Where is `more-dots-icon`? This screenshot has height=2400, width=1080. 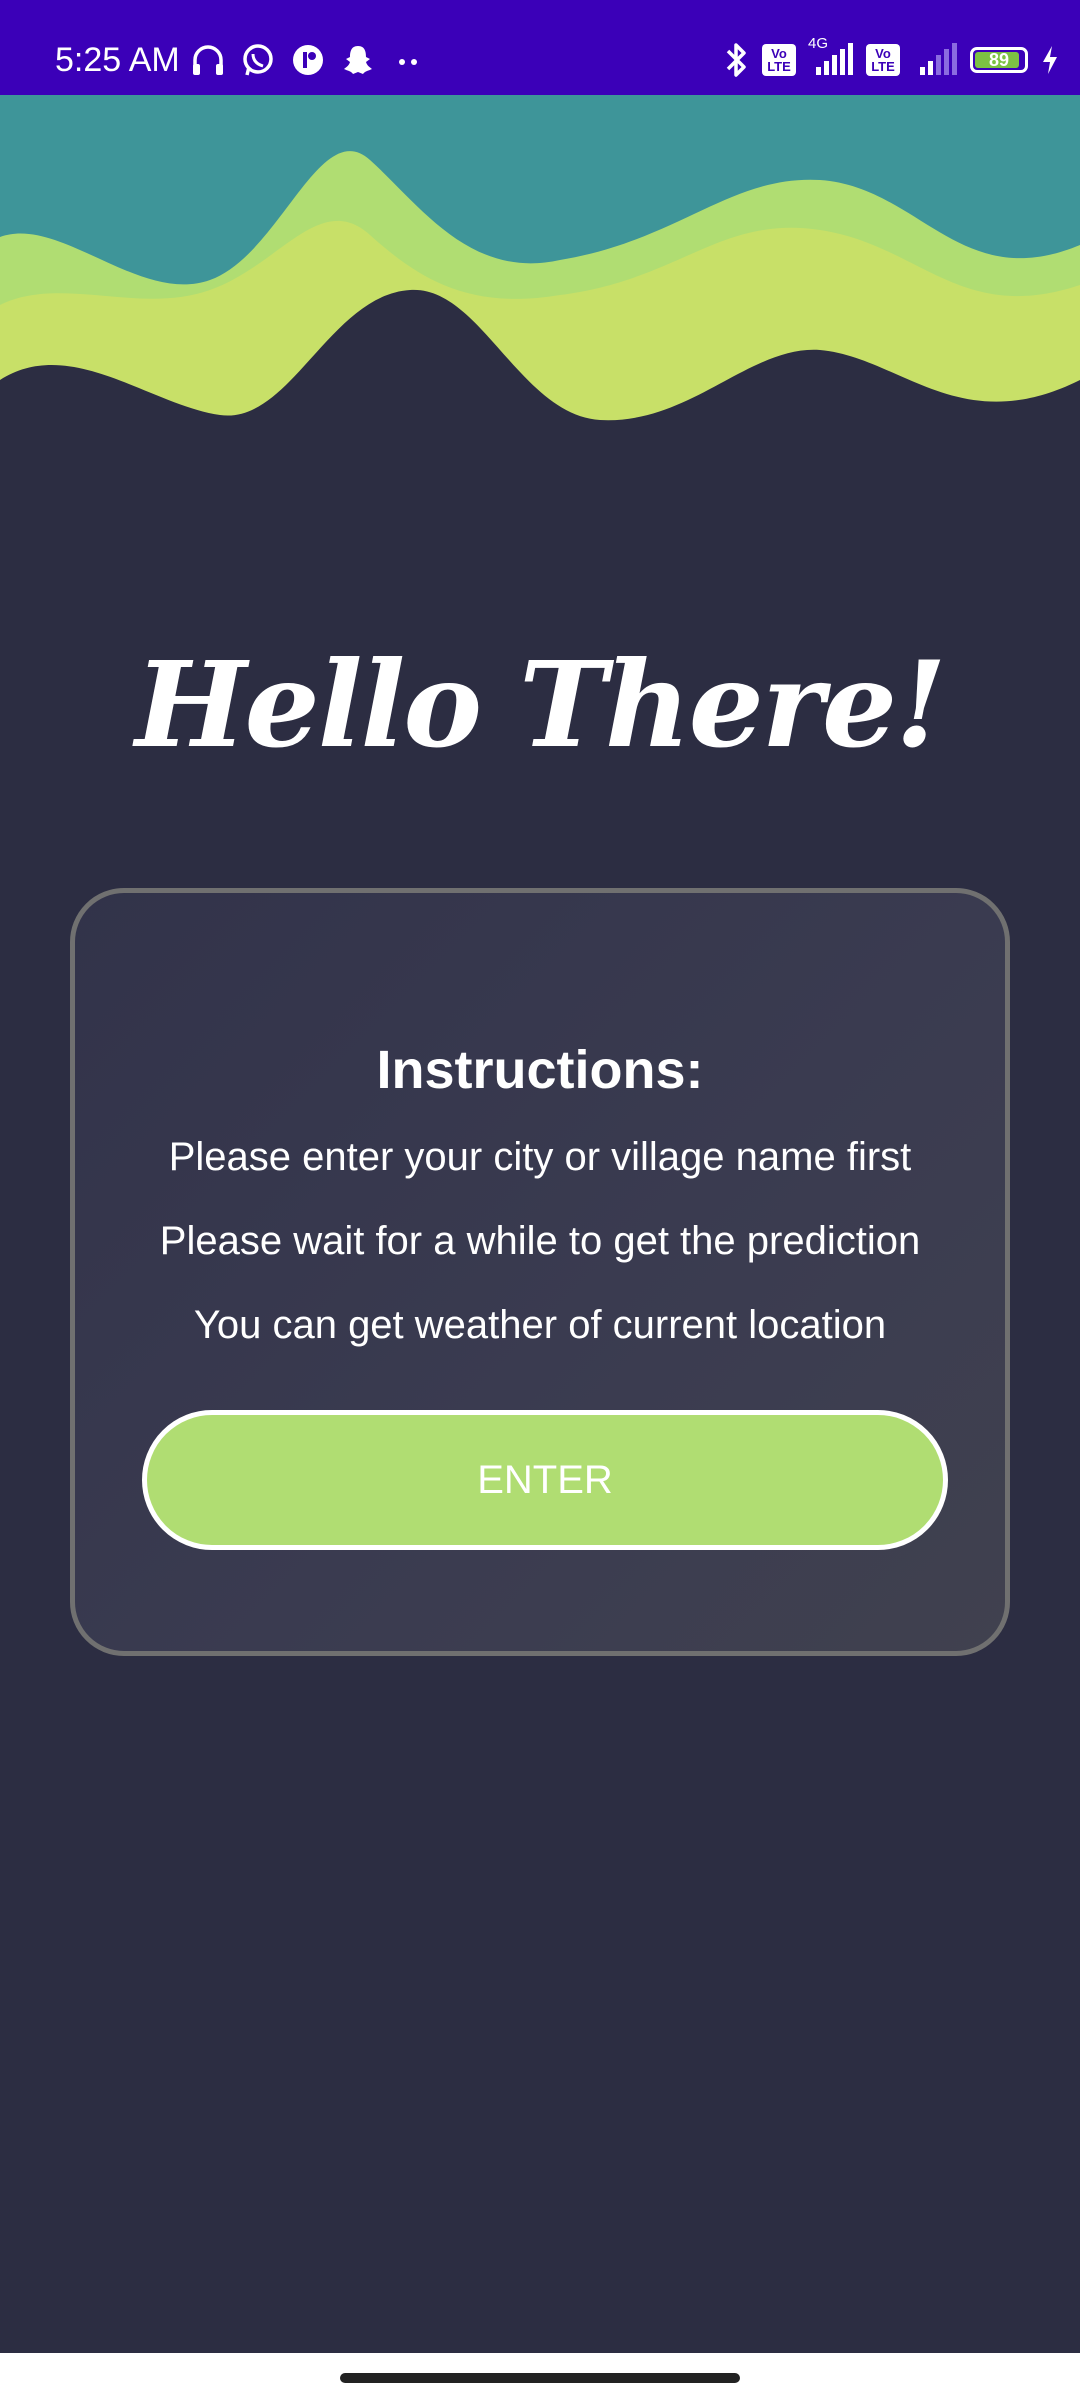
more-dots-icon is located at coordinates (408, 60).